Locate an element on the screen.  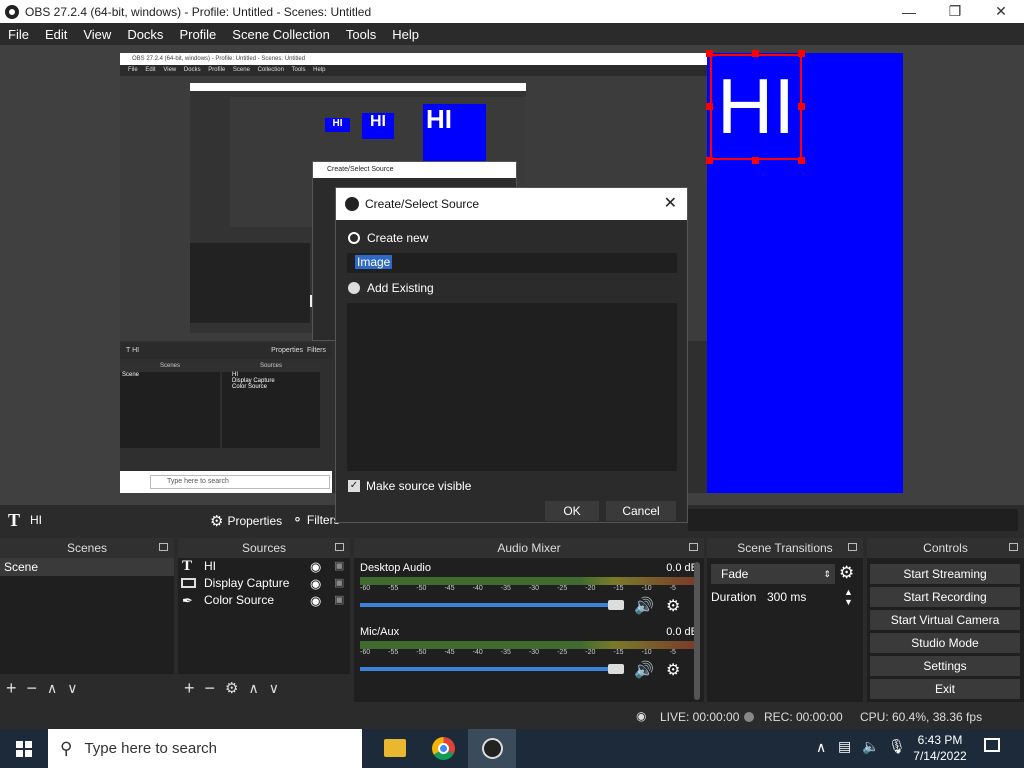
transition-select: Fade ⇕ is located at coordinates (773, 574).